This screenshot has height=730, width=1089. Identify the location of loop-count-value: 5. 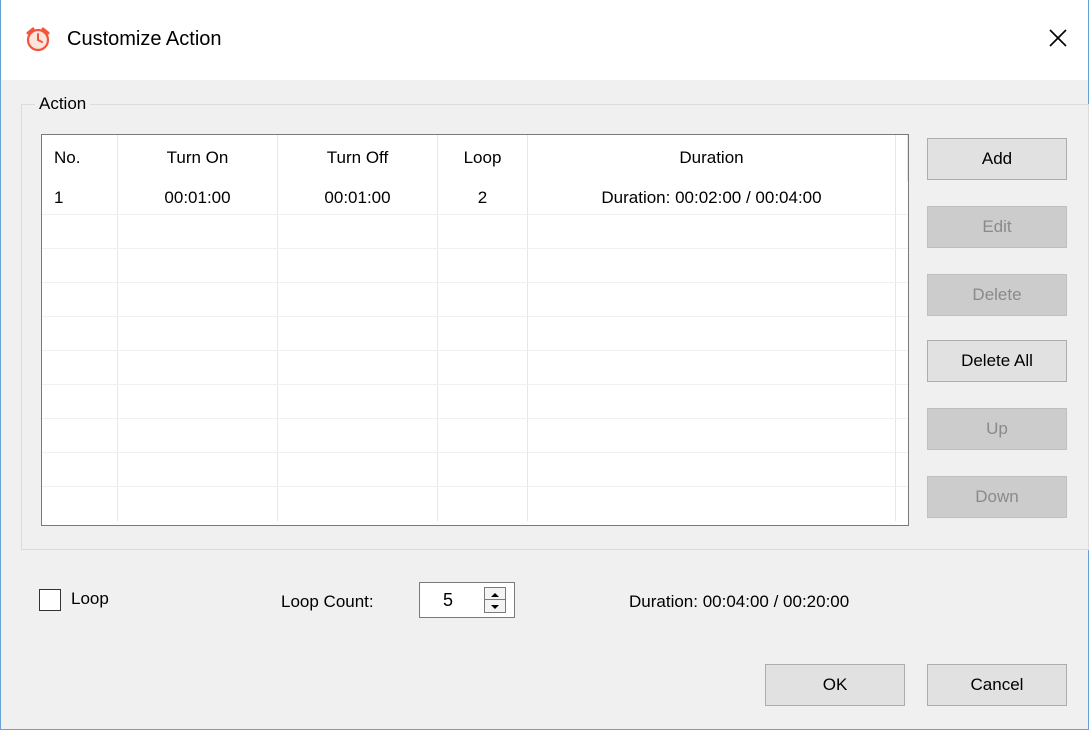
(448, 600).